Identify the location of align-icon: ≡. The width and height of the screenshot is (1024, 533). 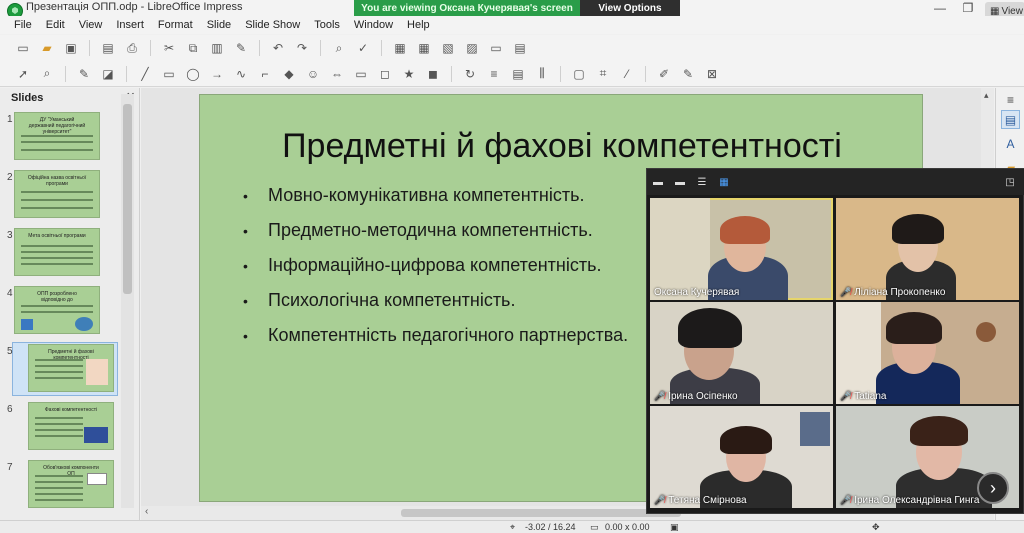
(494, 74).